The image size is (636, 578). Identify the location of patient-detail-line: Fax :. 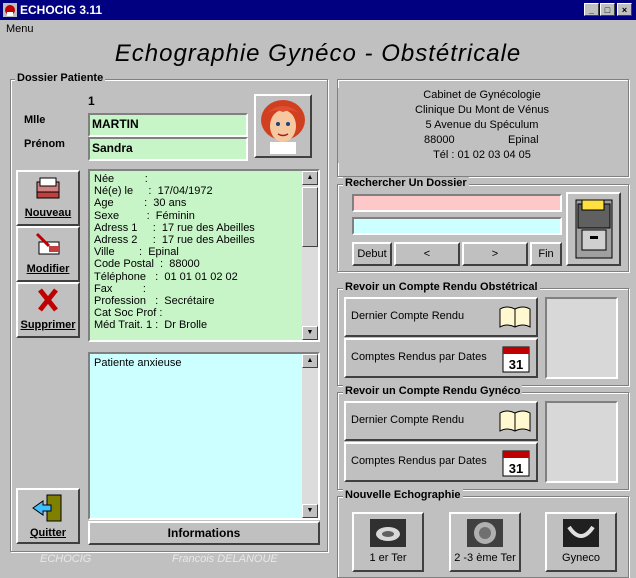
(120, 288).